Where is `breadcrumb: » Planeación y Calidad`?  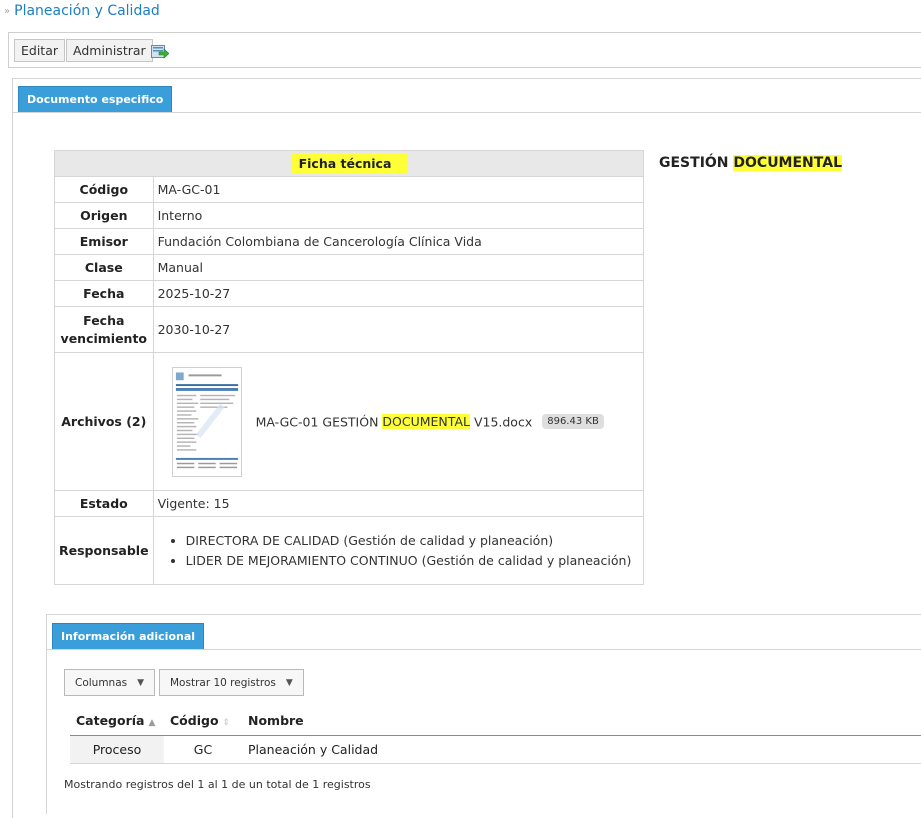 breadcrumb: » Planeación y Calidad is located at coordinates (82, 11).